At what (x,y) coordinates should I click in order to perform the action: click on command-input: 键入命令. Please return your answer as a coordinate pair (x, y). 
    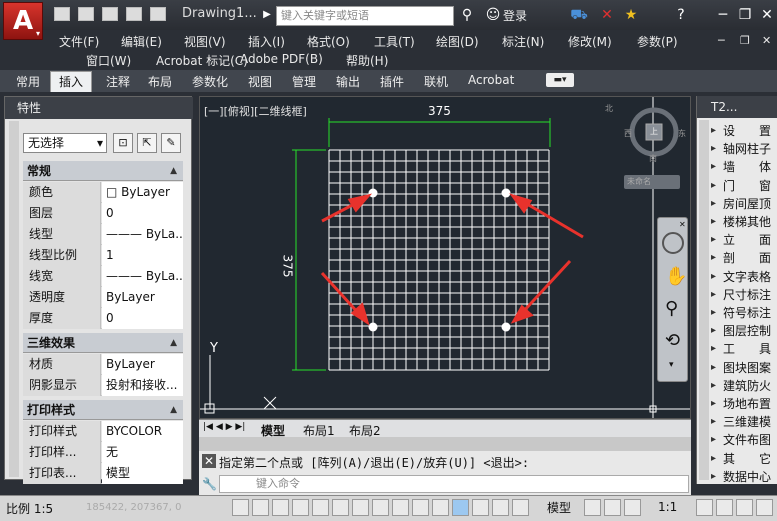
    Looking at the image, I should click on (454, 484).